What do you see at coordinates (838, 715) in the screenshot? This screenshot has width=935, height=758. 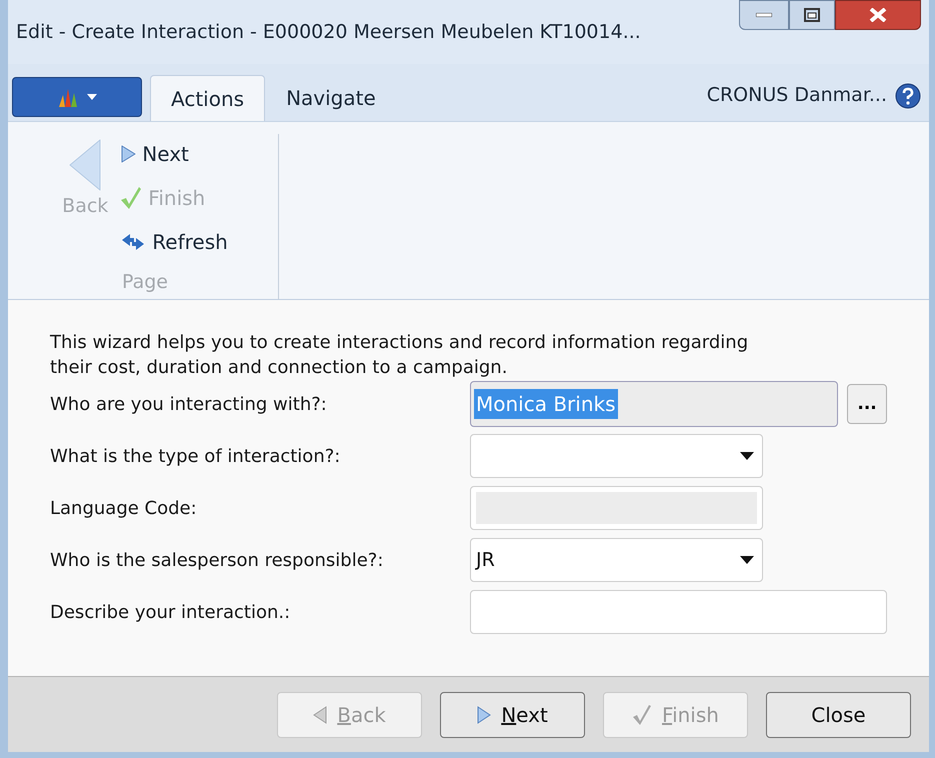 I see `close-button: Close` at bounding box center [838, 715].